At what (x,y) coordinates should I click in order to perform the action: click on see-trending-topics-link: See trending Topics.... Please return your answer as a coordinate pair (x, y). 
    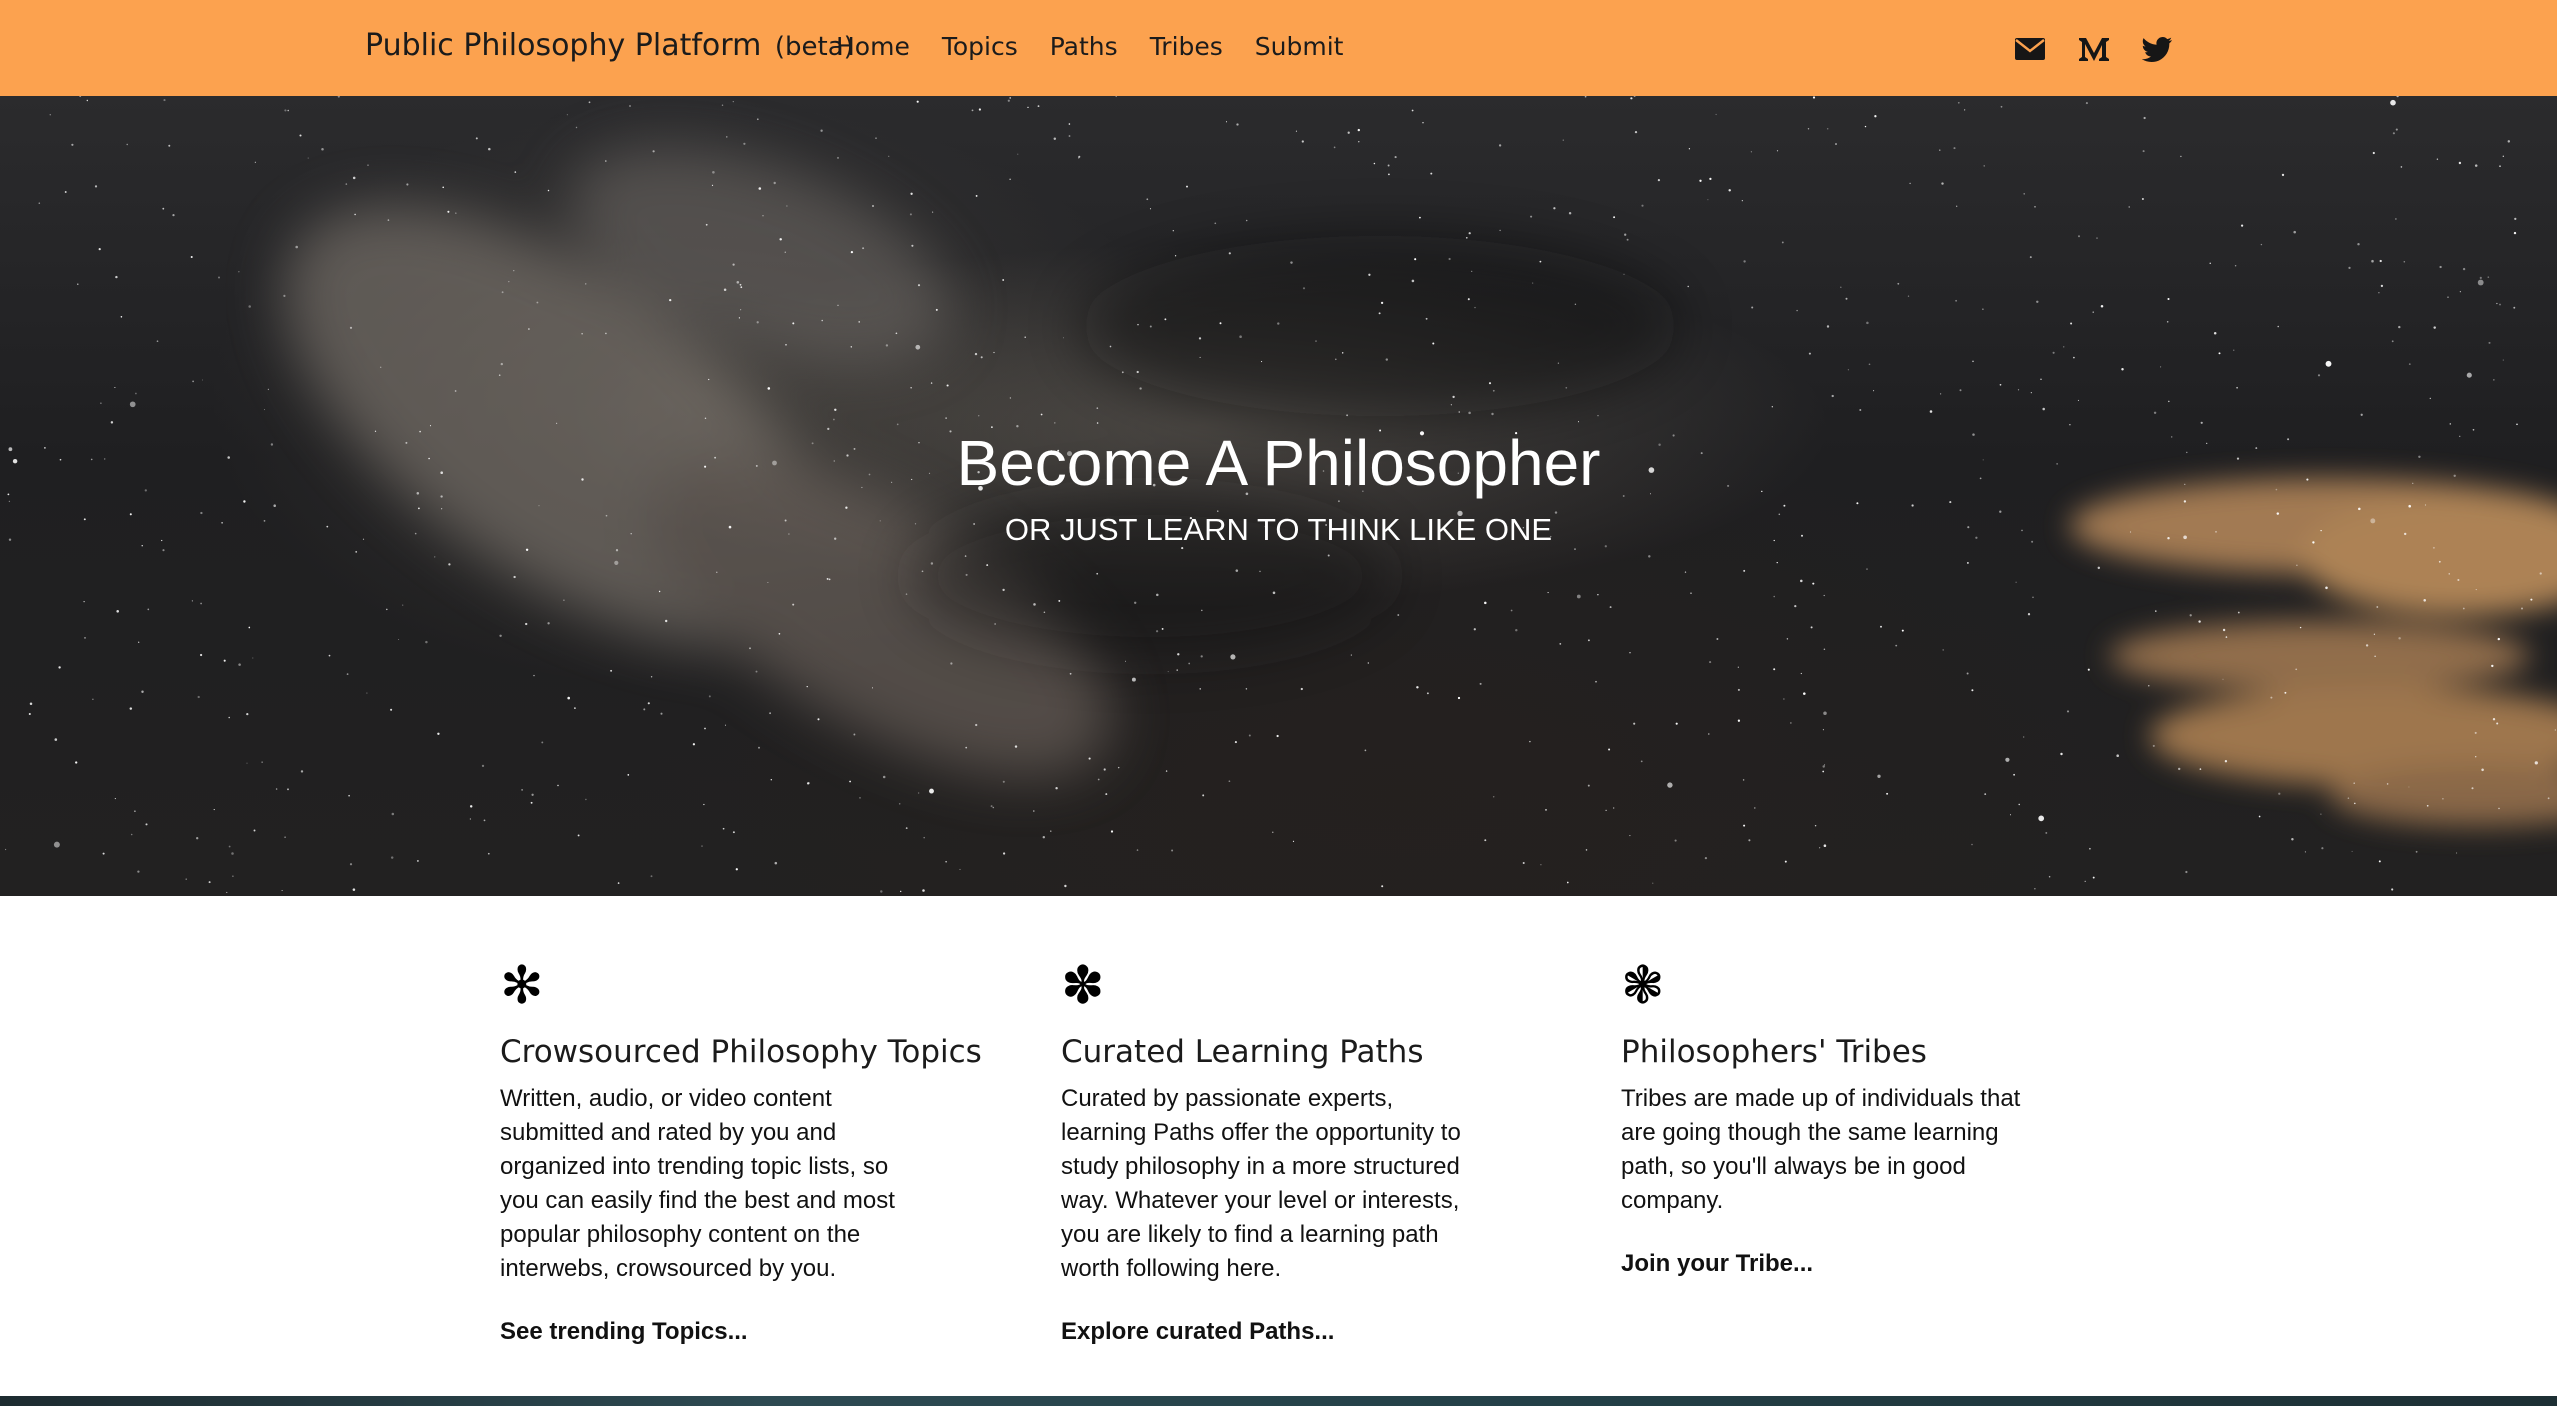
    Looking at the image, I should click on (624, 1332).